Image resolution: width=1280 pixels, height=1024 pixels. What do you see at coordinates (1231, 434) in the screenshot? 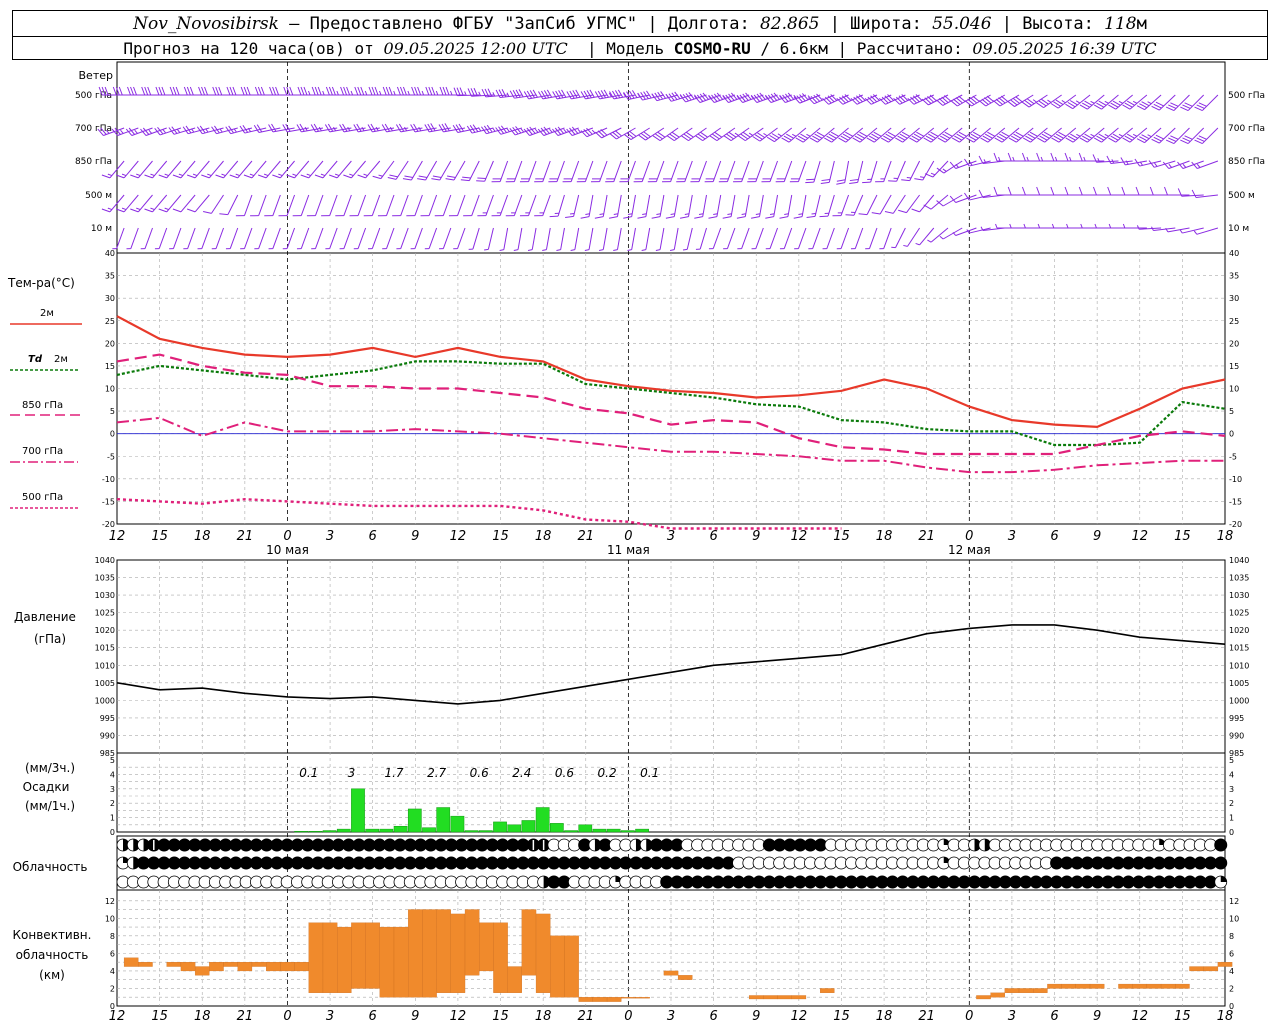
I see `temp-tick-label-right: 0` at bounding box center [1231, 434].